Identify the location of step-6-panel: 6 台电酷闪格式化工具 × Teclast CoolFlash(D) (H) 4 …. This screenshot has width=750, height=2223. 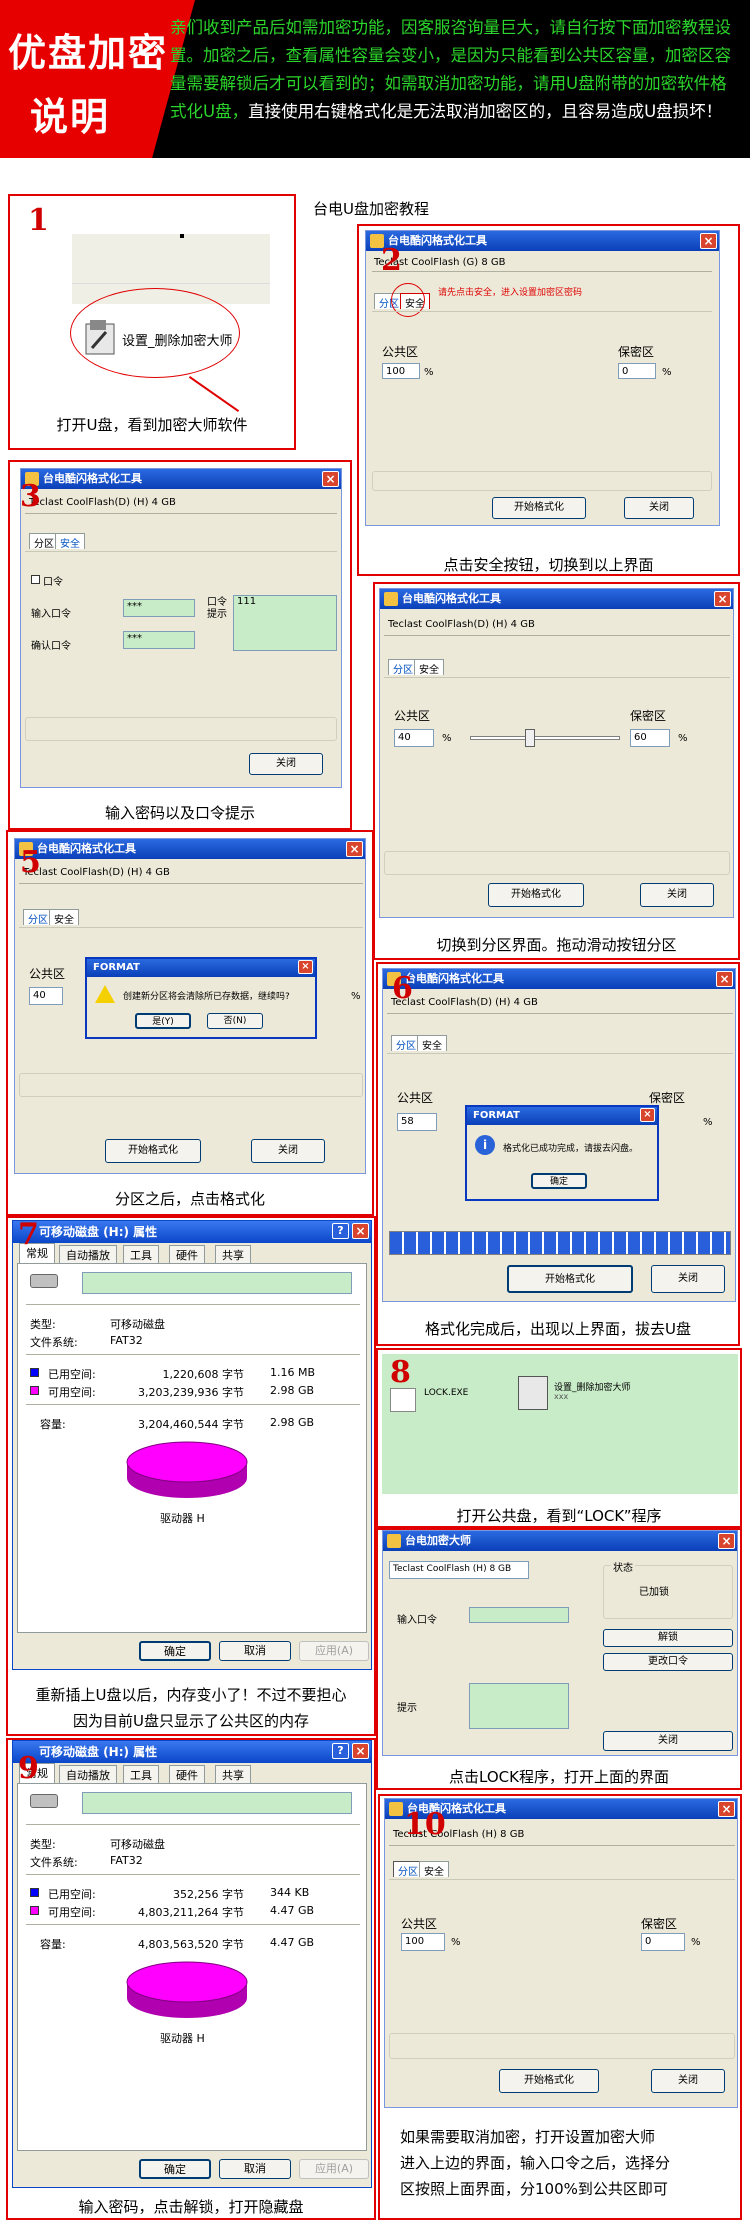
(558, 1154).